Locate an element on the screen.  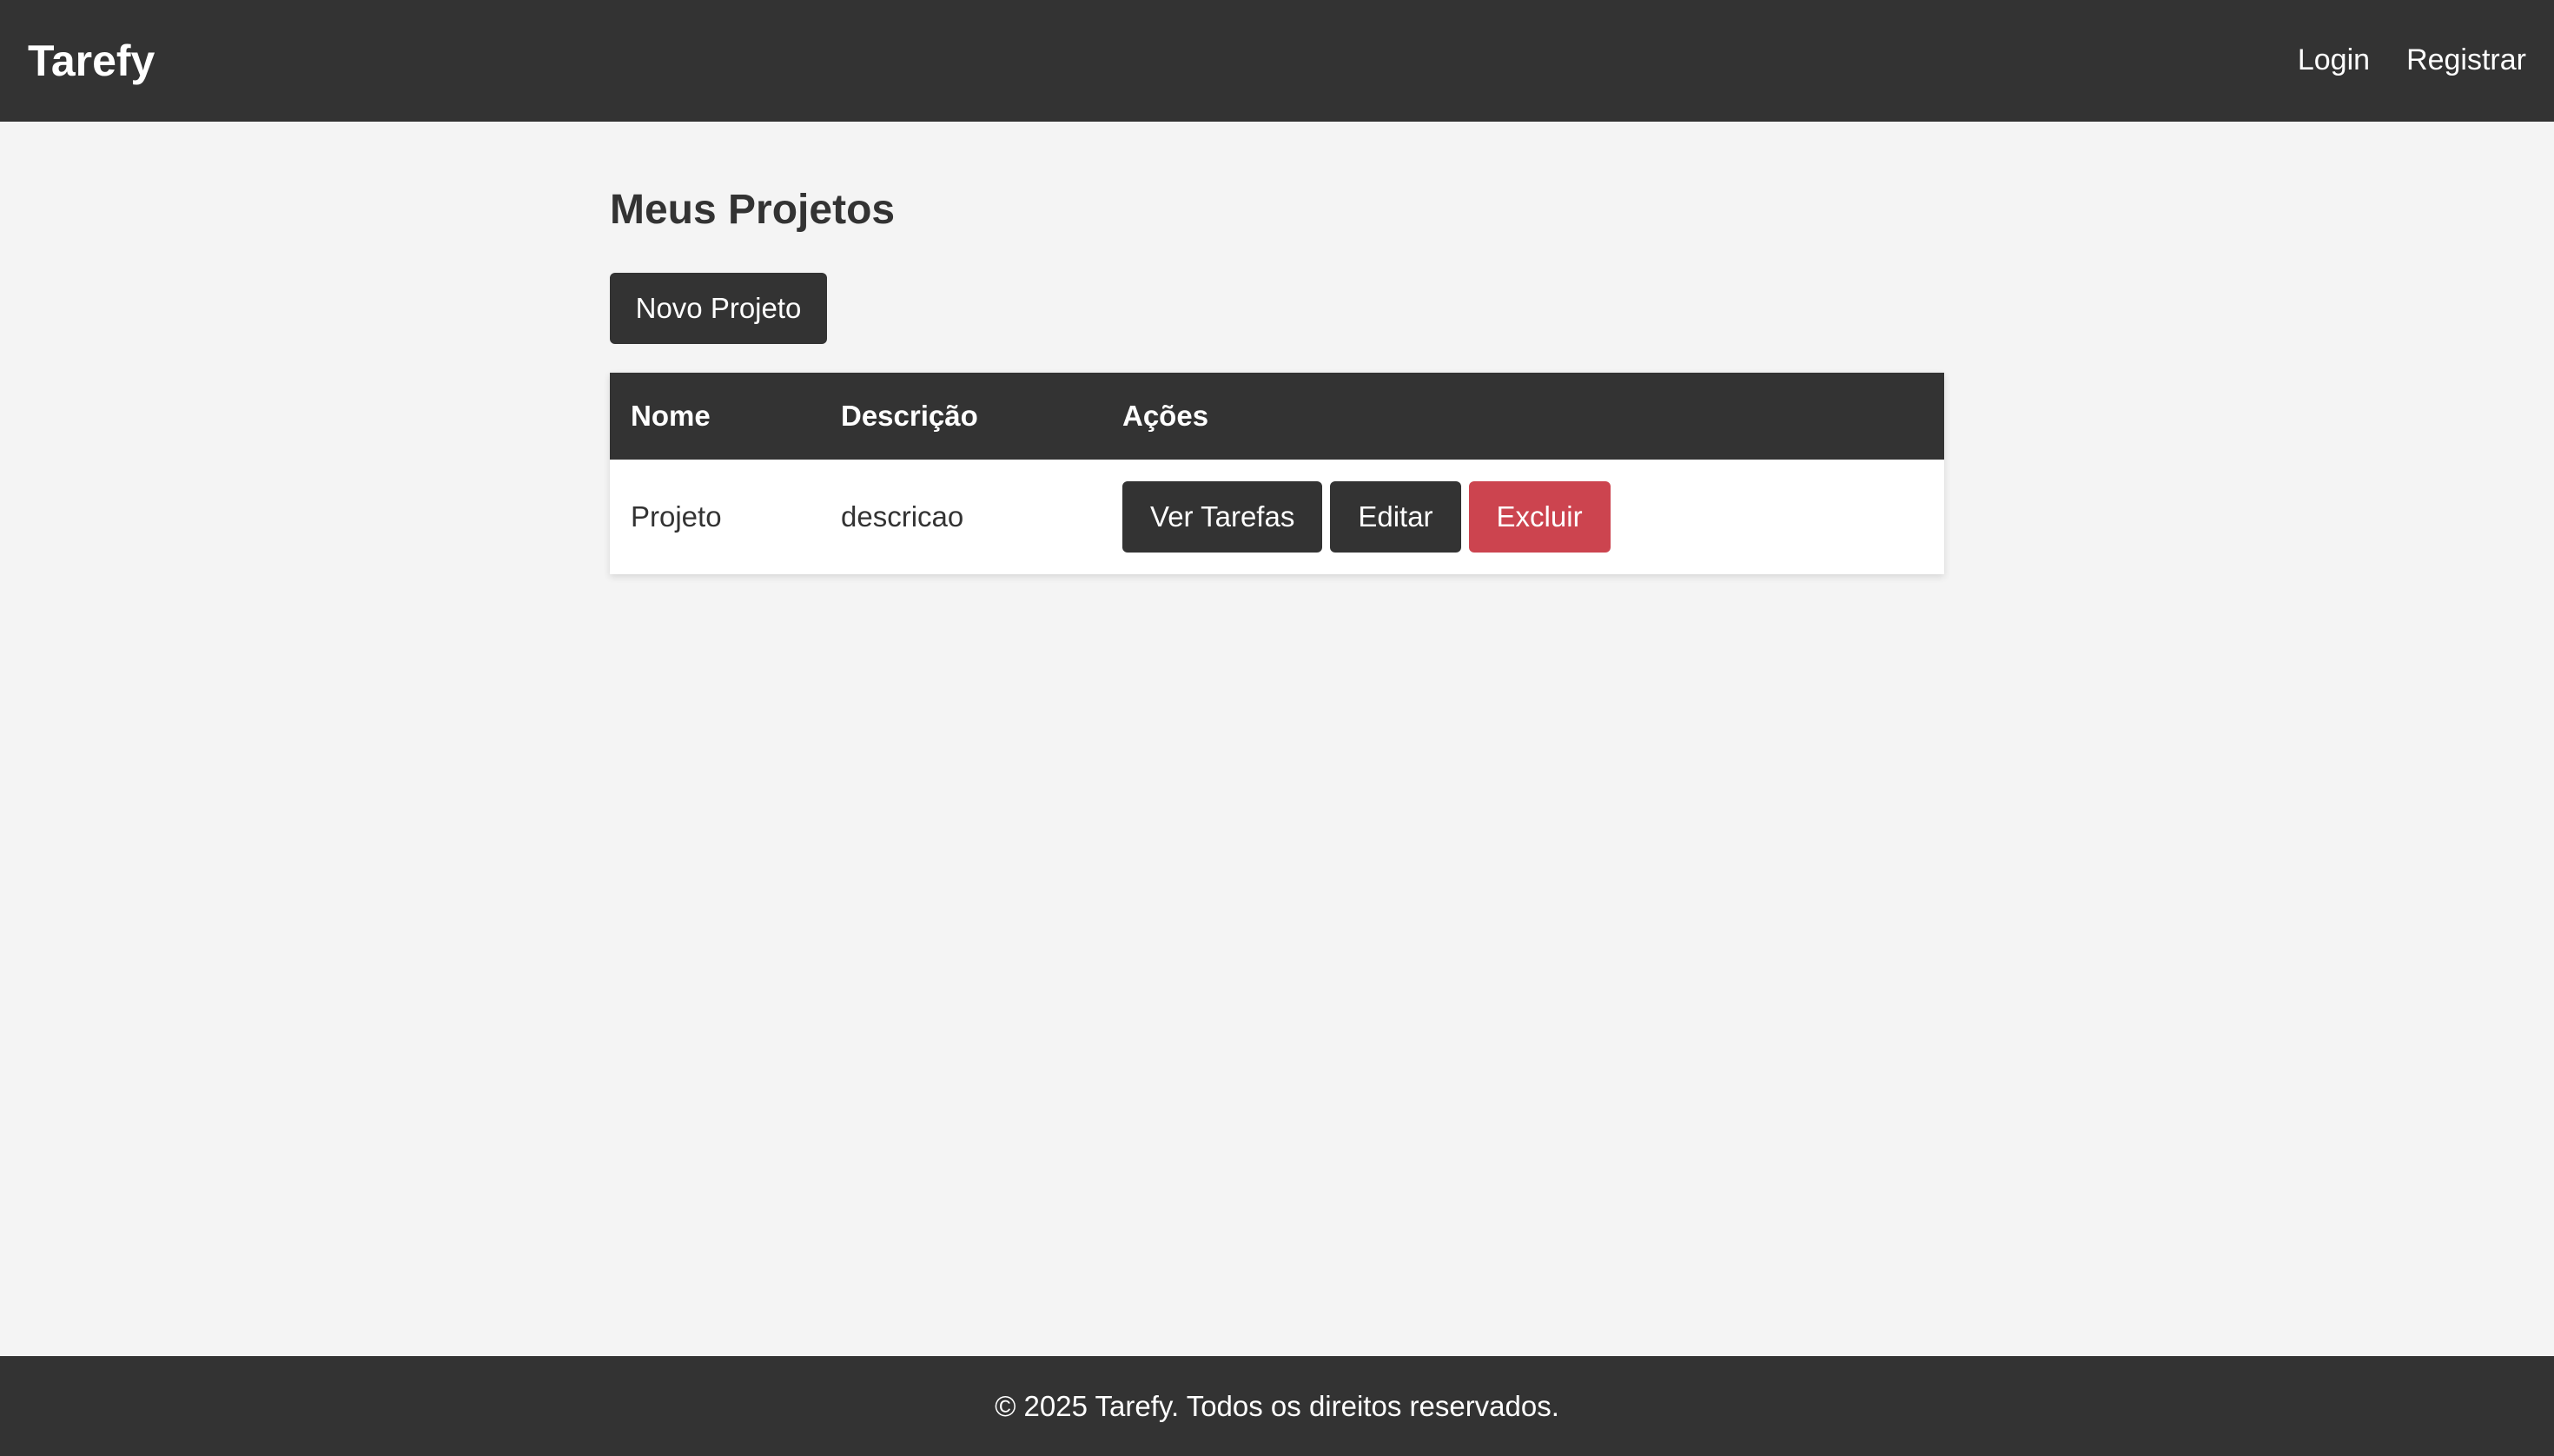
top-navbar: Tarefy Login Registrar is located at coordinates (1277, 61).